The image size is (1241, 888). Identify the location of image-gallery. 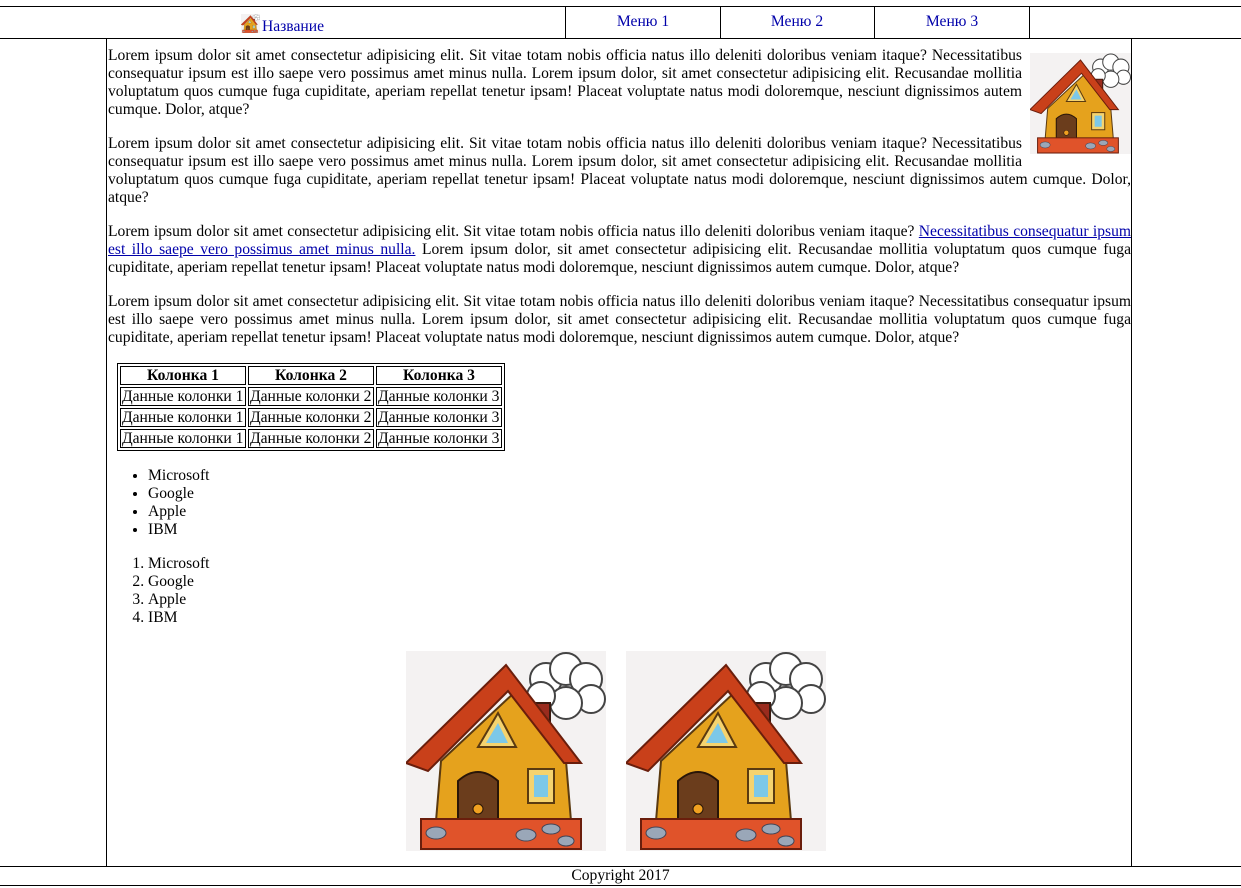
(625, 753).